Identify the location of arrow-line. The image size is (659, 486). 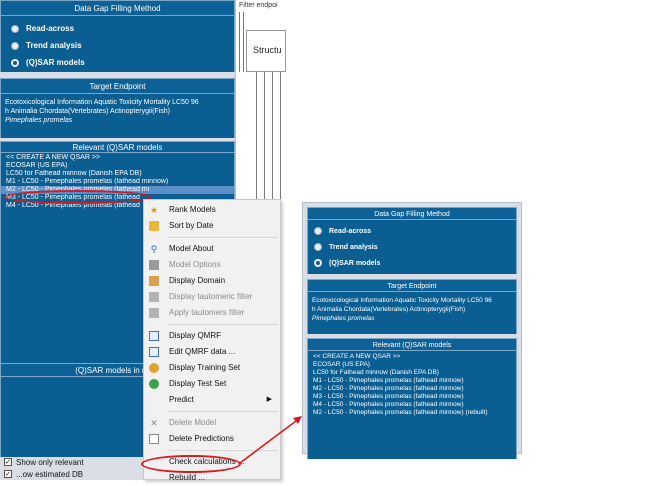
(270, 440).